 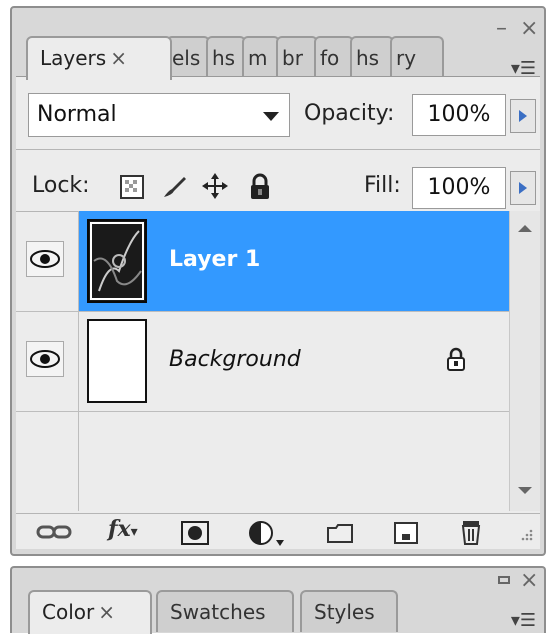 I want to click on tab-label: Swatches, so click(x=218, y=612).